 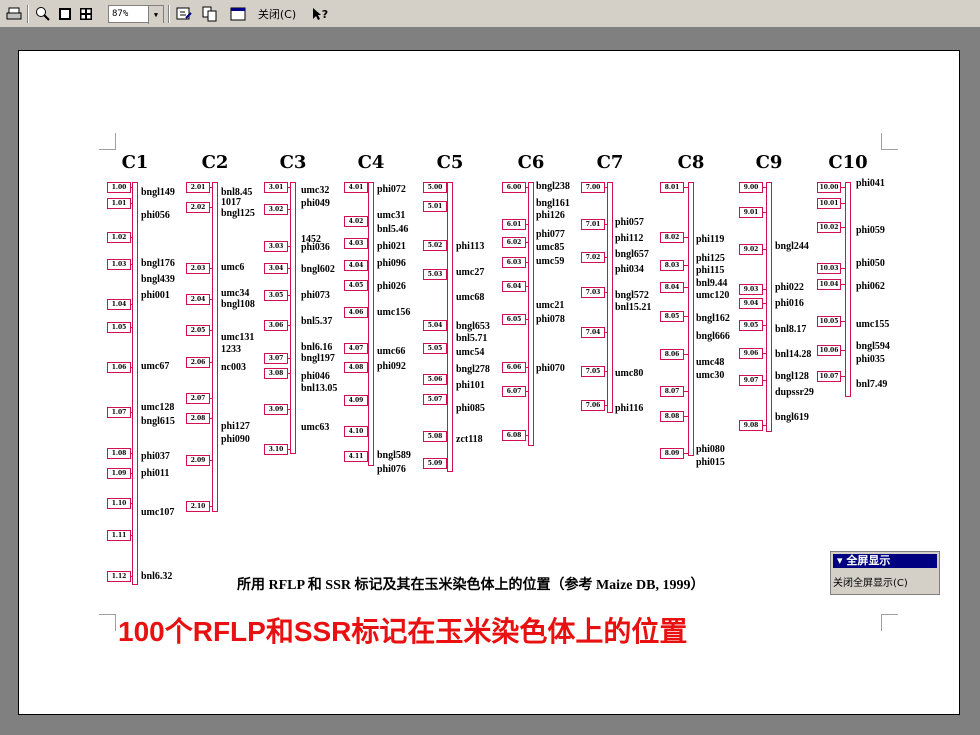 What do you see at coordinates (155, 215) in the screenshot?
I see `marker-label: phi056` at bounding box center [155, 215].